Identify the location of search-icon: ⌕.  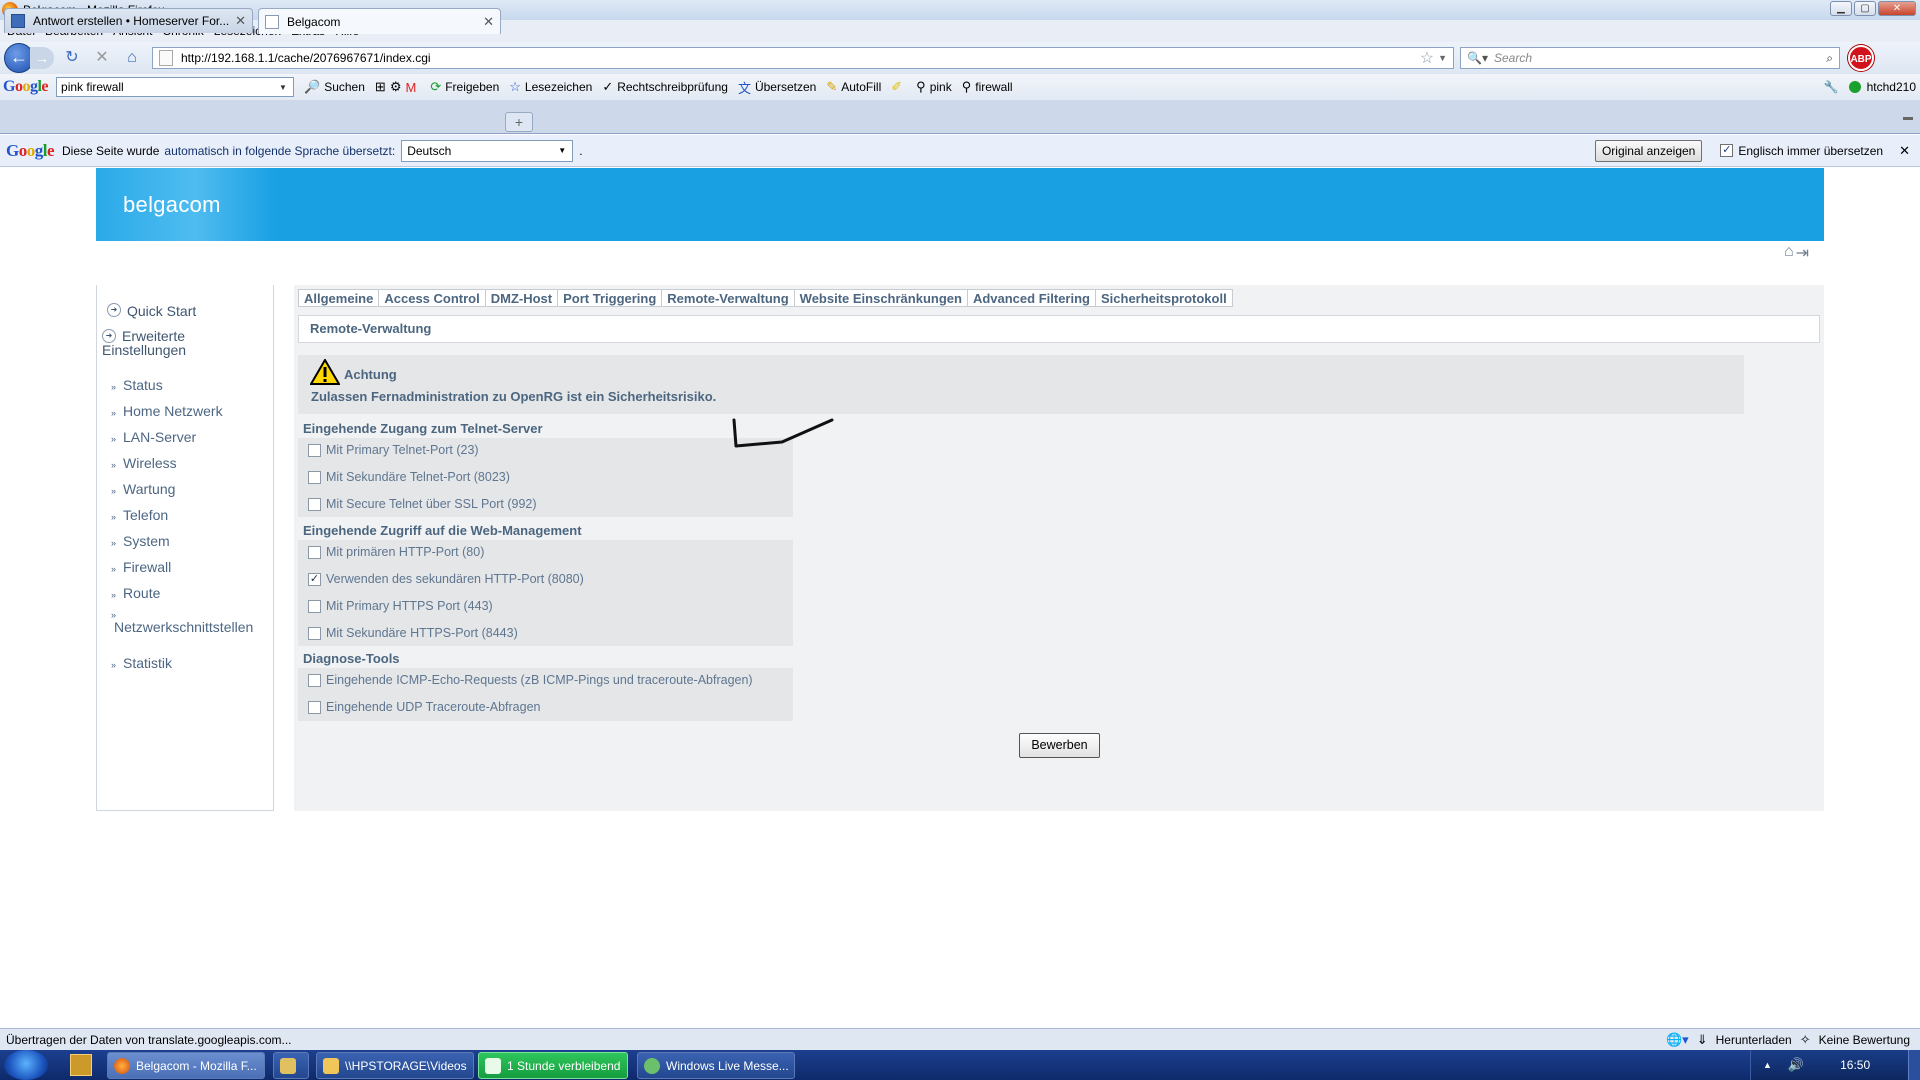
(1829, 58).